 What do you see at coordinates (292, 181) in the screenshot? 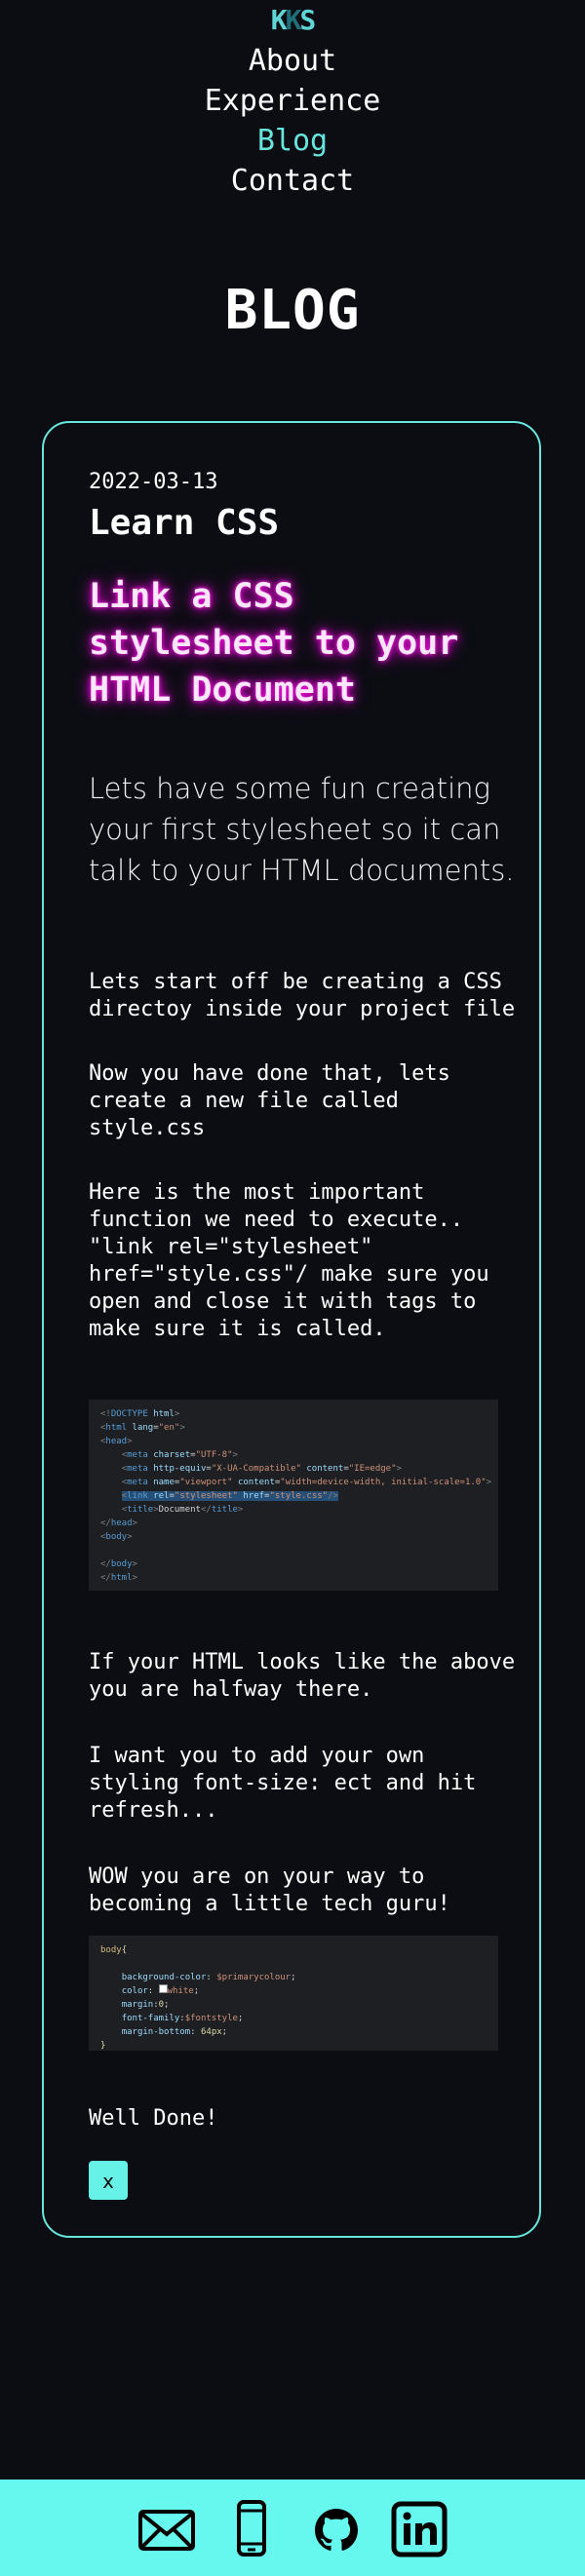
I see `nav-contact: Contact` at bounding box center [292, 181].